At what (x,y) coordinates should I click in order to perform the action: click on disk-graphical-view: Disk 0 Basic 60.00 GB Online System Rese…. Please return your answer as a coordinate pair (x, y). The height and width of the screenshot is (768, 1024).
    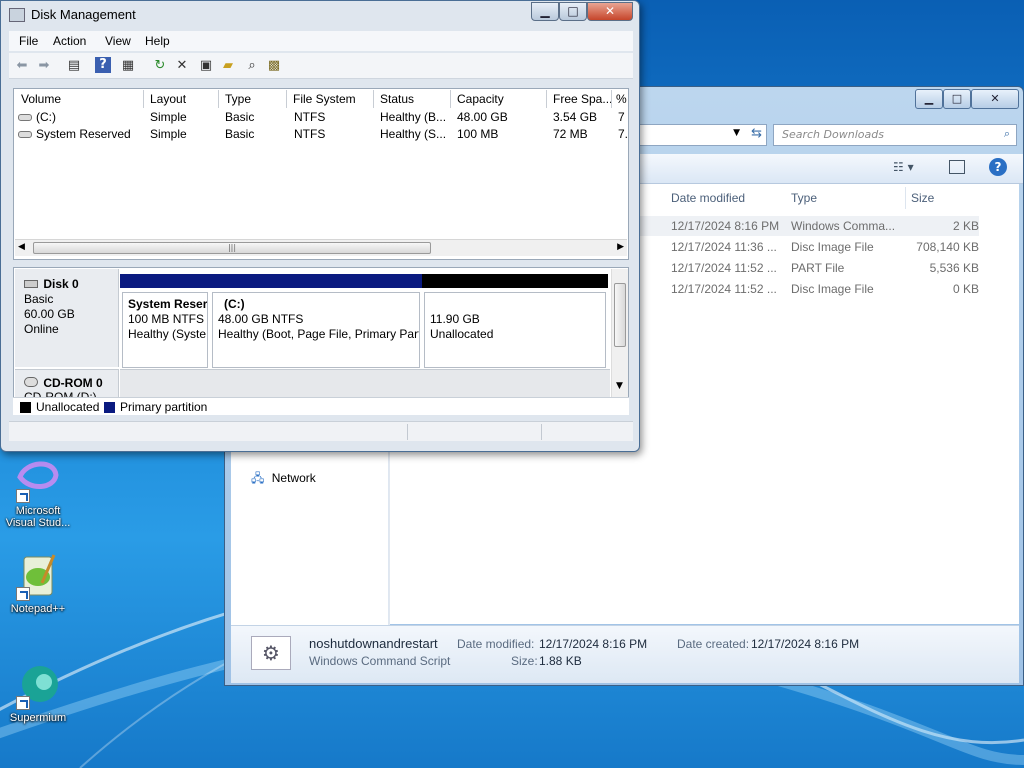
    Looking at the image, I should click on (321, 341).